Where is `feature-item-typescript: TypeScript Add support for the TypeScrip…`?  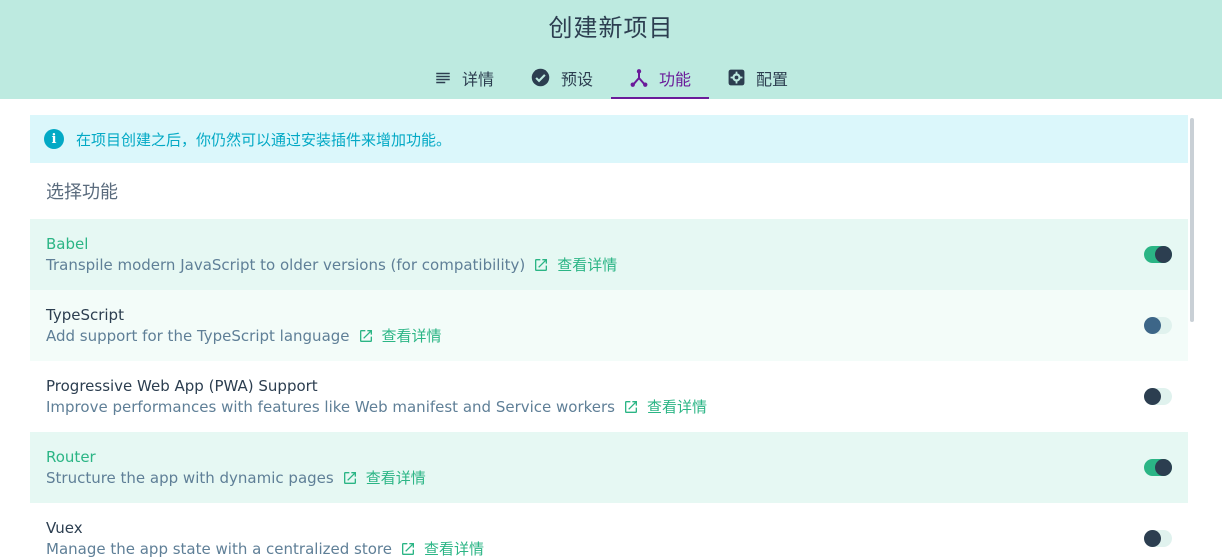 feature-item-typescript: TypeScript Add support for the TypeScrip… is located at coordinates (609, 325).